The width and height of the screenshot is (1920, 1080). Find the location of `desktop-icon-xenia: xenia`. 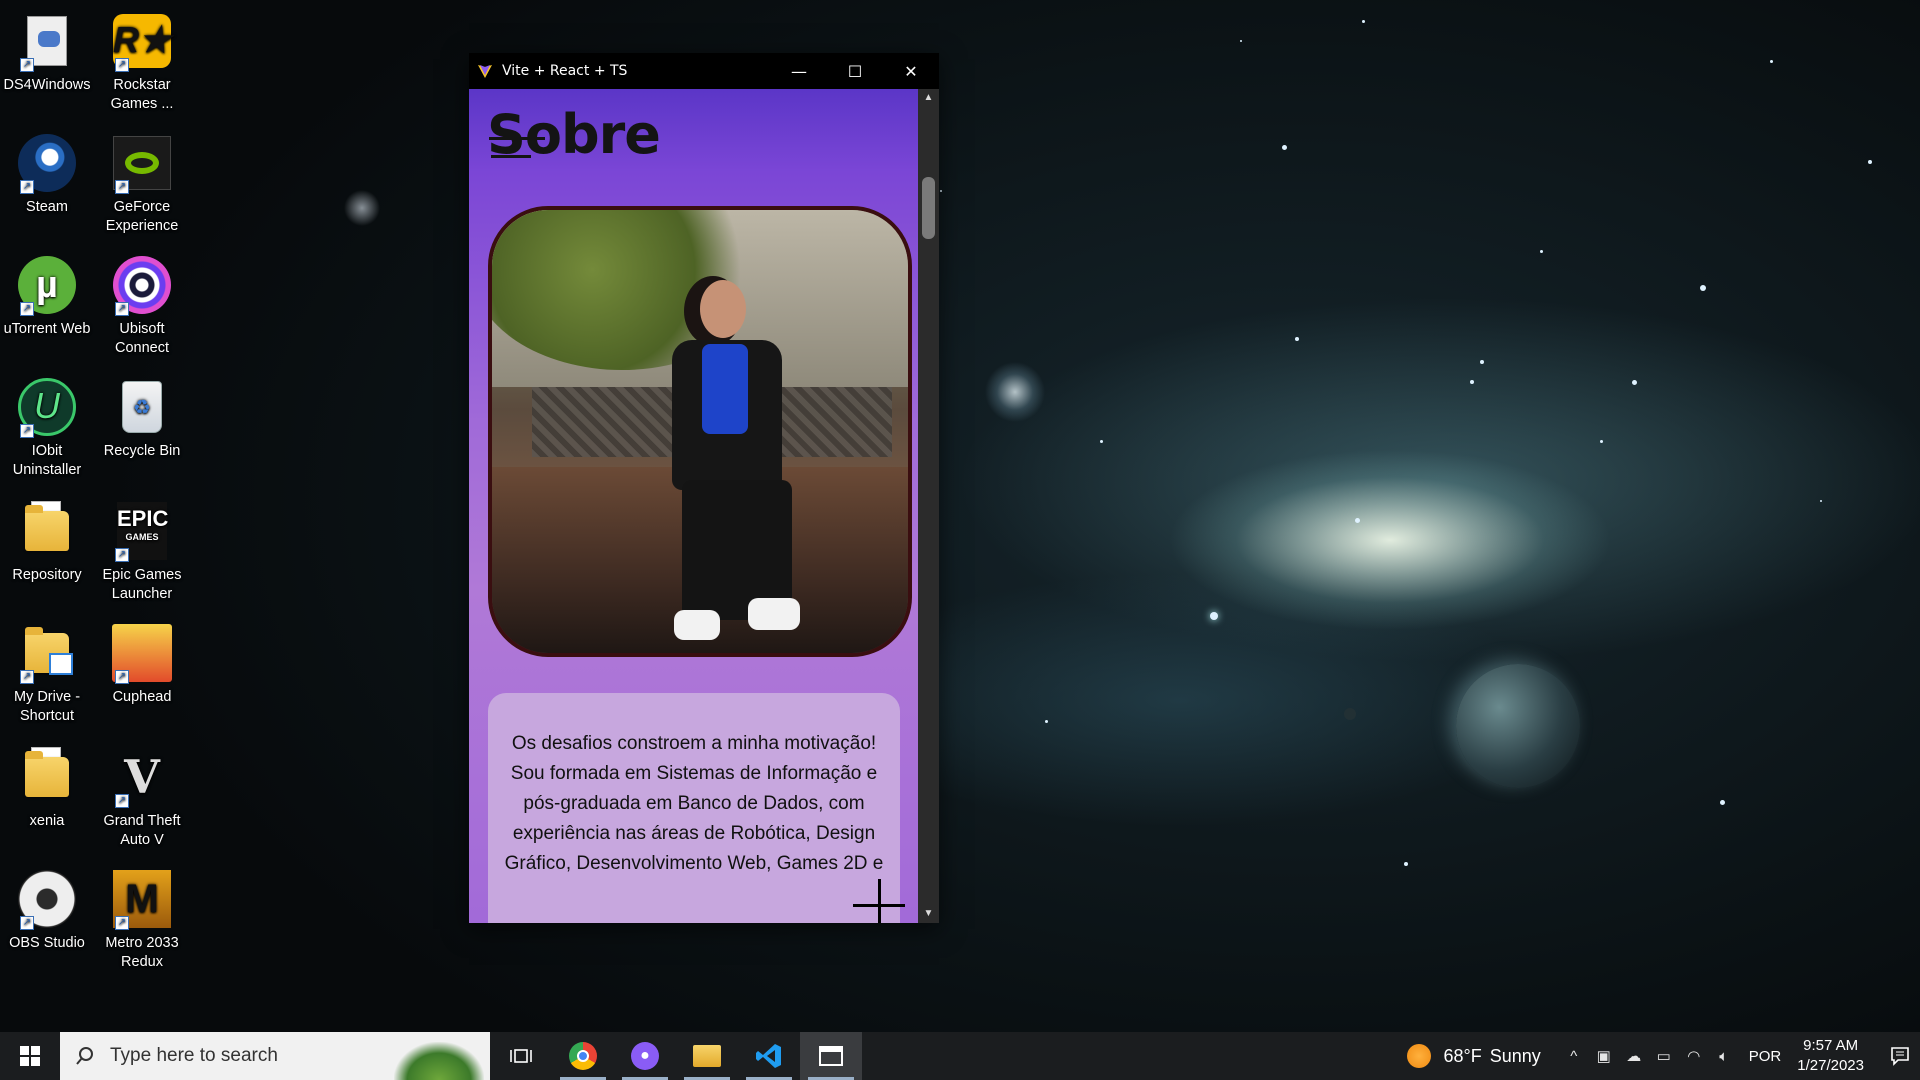

desktop-icon-xenia: xenia is located at coordinates (47, 788).